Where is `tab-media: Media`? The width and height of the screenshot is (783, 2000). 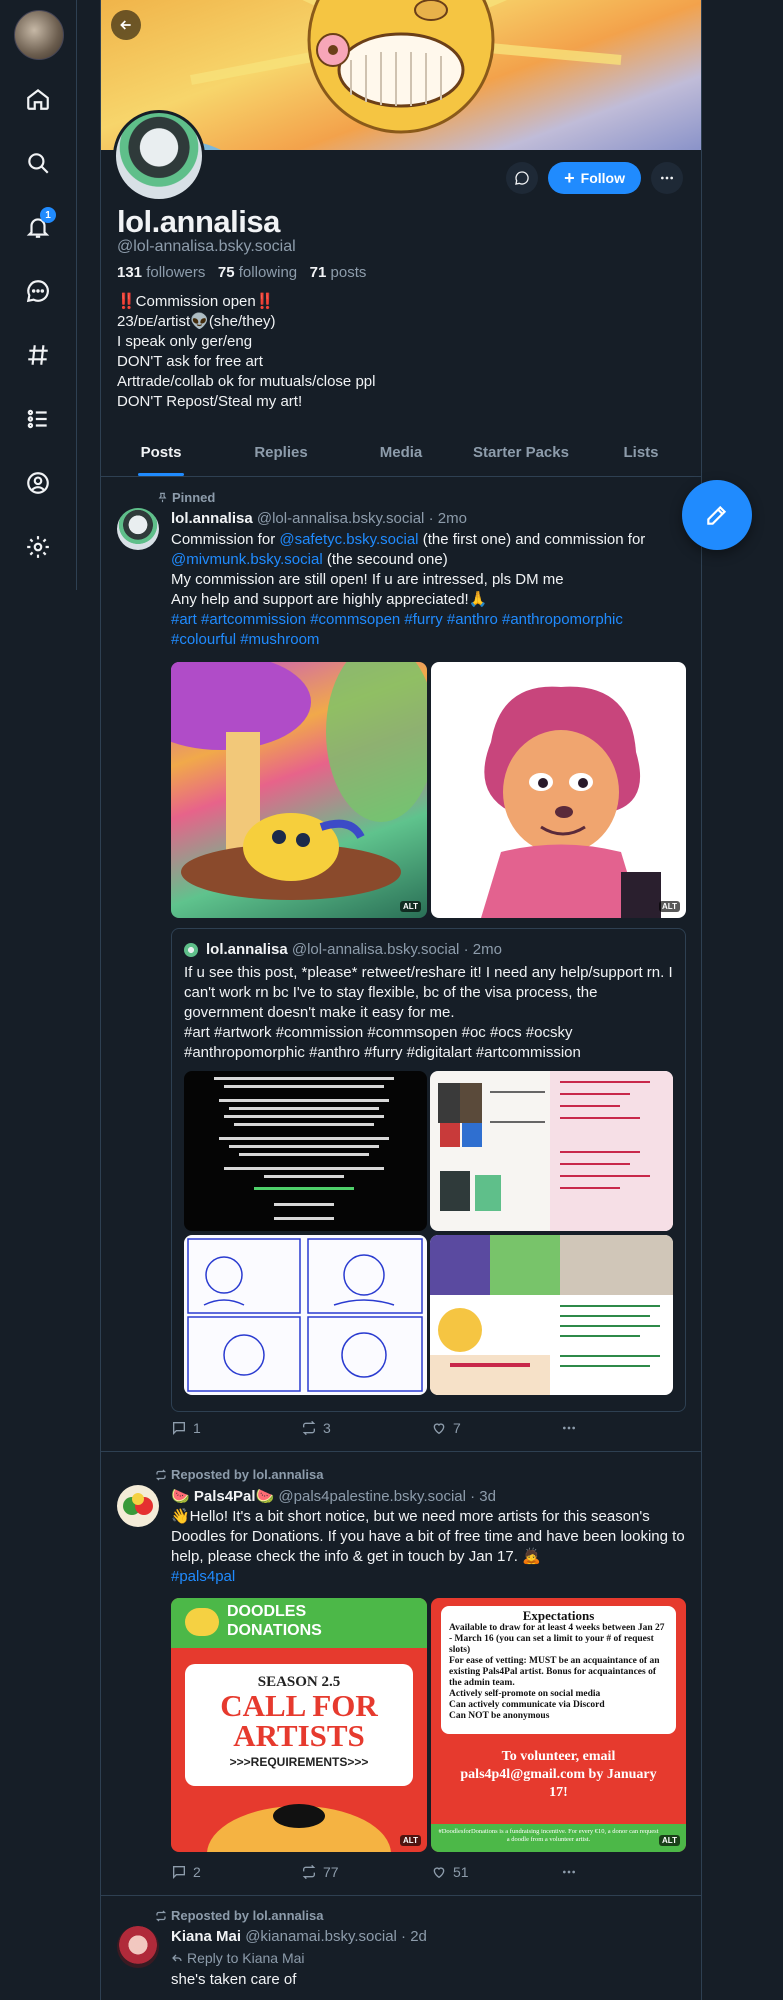 tab-media: Media is located at coordinates (401, 455).